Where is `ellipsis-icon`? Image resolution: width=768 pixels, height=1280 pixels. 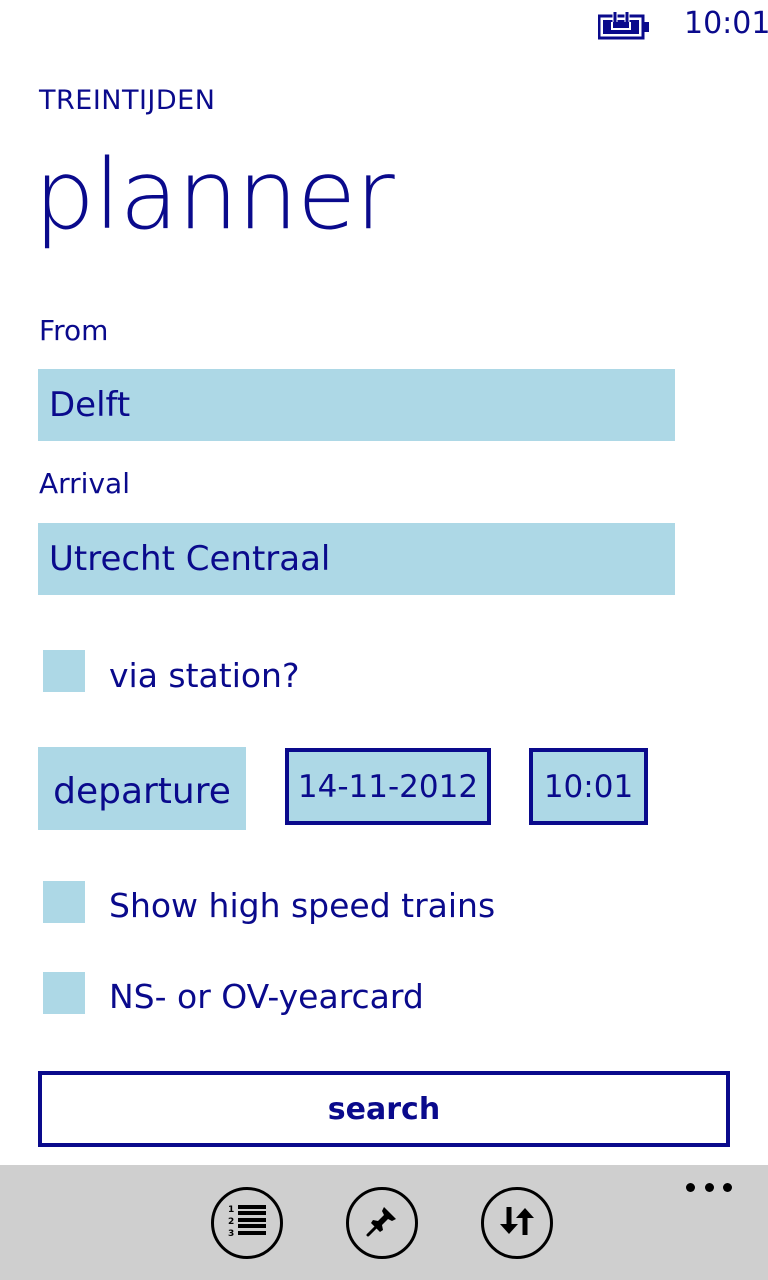 ellipsis-icon is located at coordinates (709, 1187).